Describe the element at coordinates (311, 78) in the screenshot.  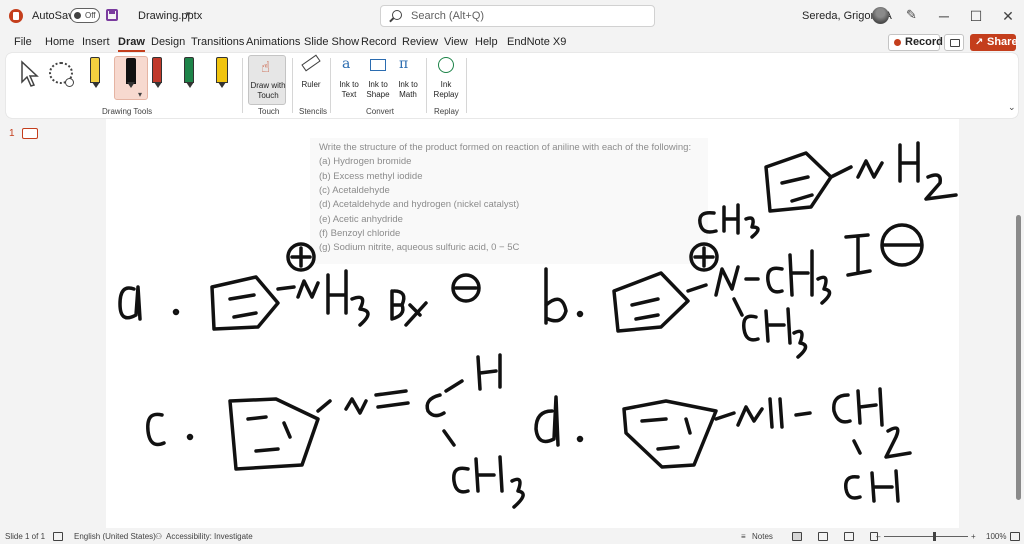
I see `ruler-button: Ruler` at that location.